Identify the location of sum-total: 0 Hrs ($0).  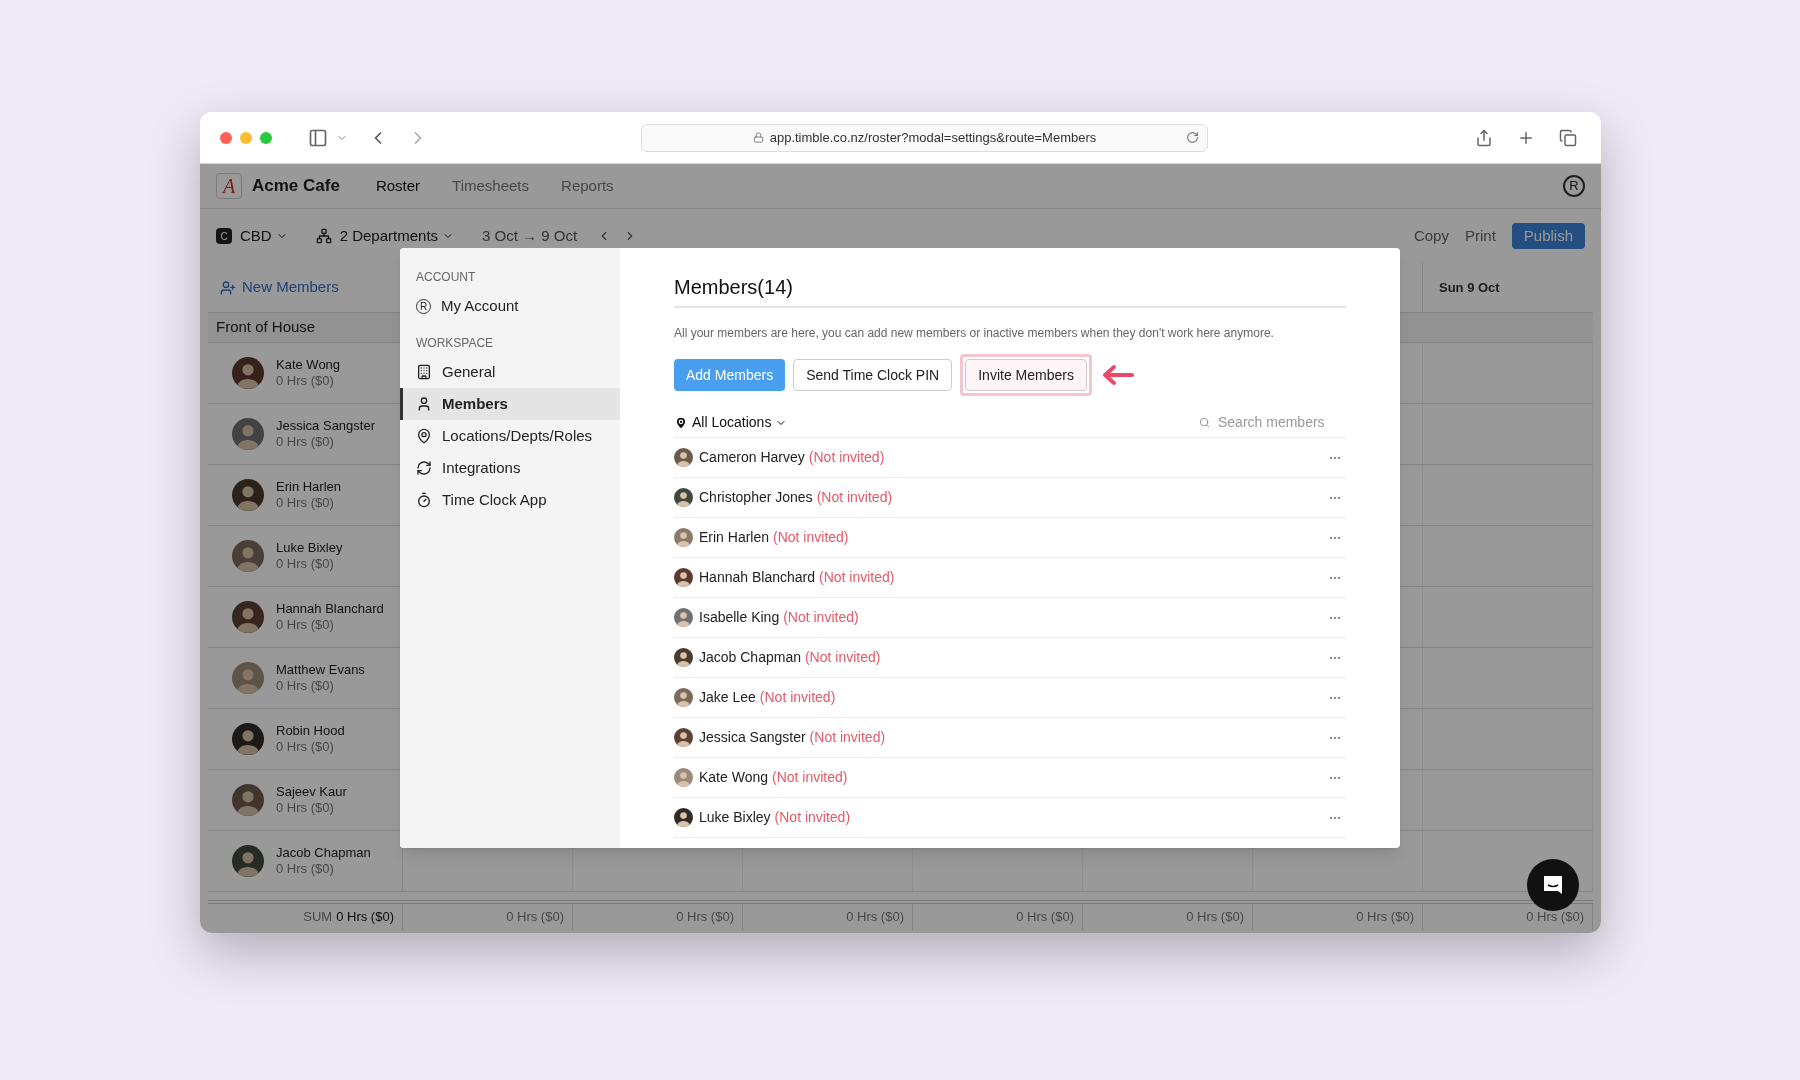
(365, 917).